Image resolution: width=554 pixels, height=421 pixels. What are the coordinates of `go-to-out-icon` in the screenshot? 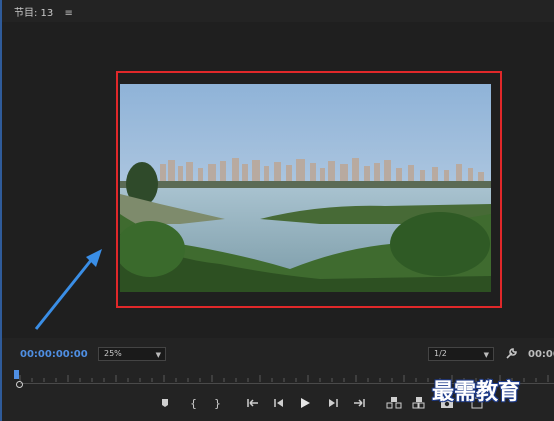 It's located at (359, 403).